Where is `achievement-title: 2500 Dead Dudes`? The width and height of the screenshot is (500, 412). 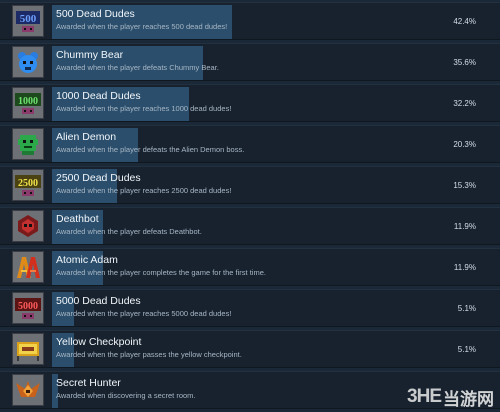 achievement-title: 2500 Dead Dudes is located at coordinates (98, 178).